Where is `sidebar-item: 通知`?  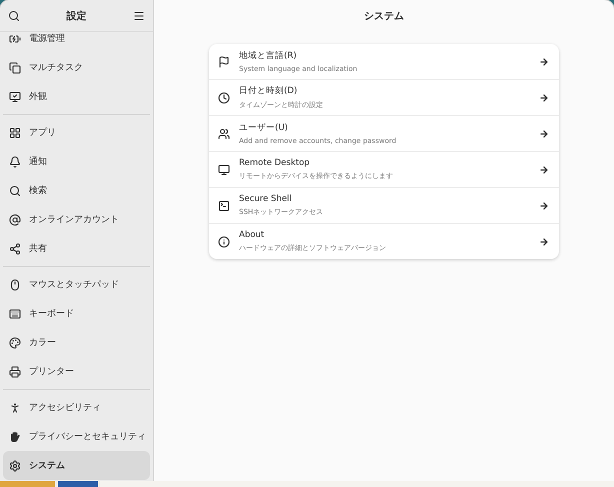
sidebar-item: 通知 is located at coordinates (76, 161).